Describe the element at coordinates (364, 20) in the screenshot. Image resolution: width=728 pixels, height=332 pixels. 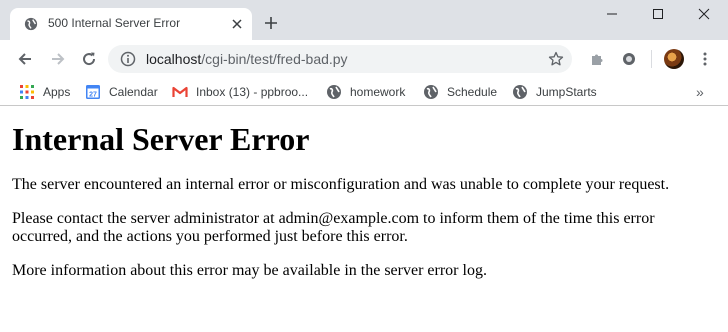
I see `tab-strip: 500 Internal Server Error` at that location.